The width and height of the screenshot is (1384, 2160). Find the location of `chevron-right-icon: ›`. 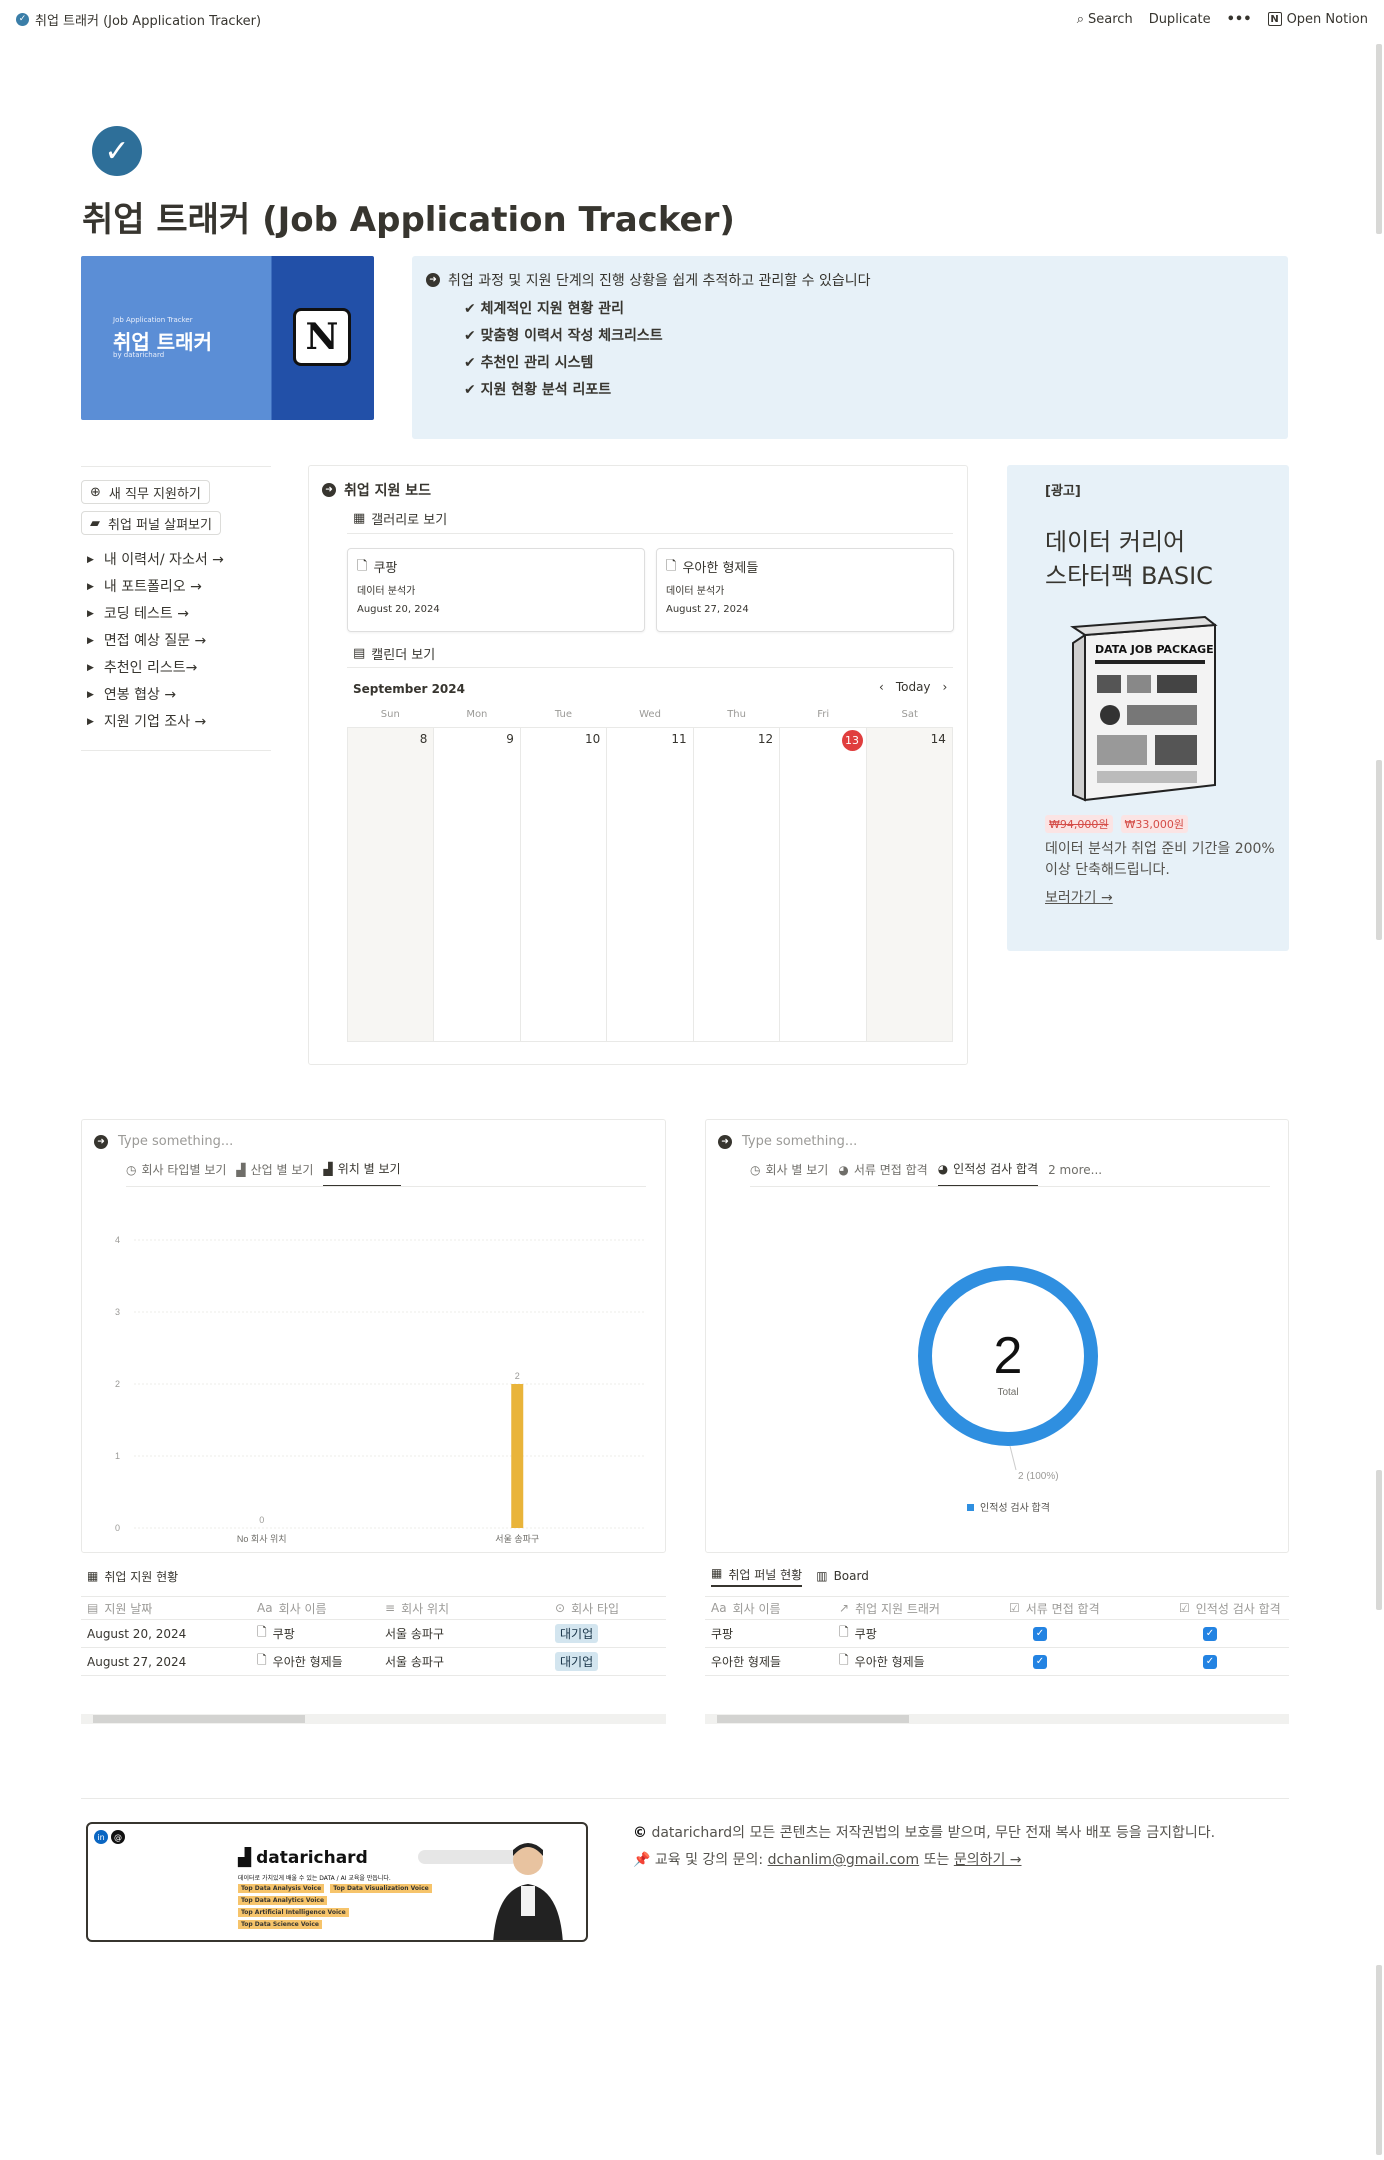

chevron-right-icon: › is located at coordinates (945, 687).